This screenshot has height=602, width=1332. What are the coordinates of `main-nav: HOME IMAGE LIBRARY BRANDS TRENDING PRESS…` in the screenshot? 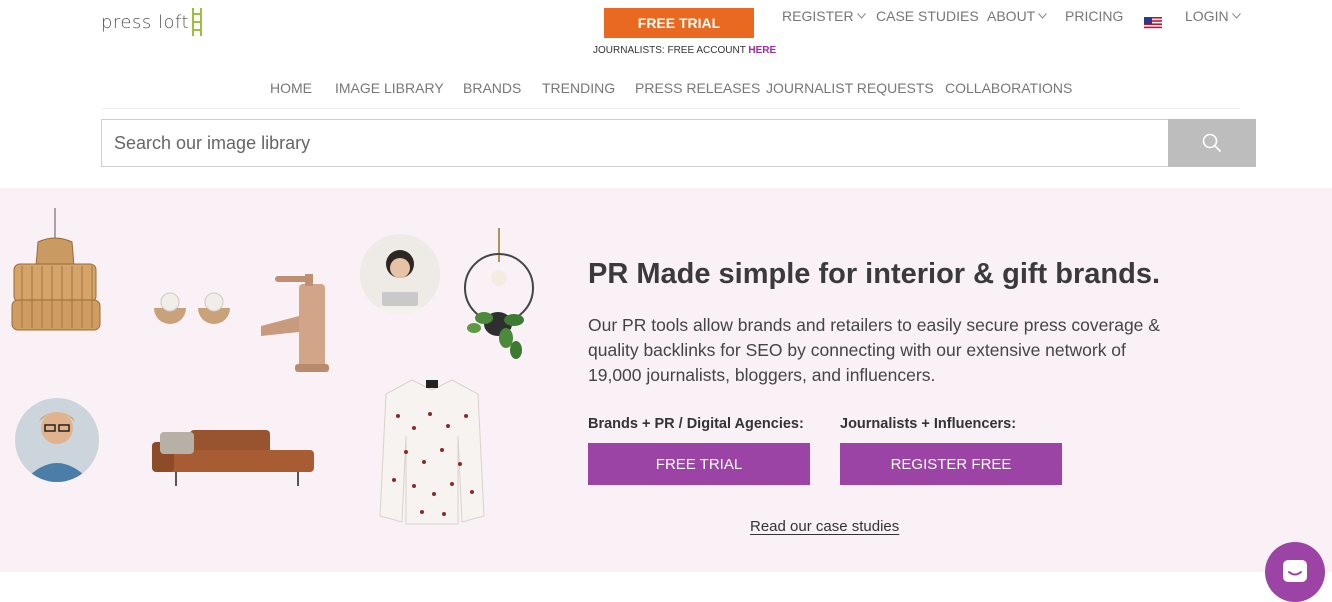 It's located at (666, 89).